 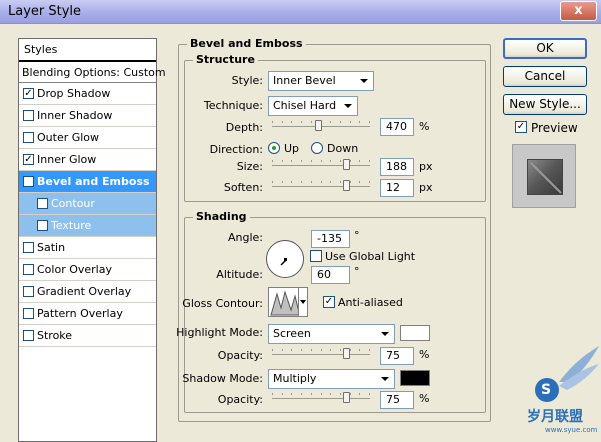 What do you see at coordinates (546, 390) in the screenshot?
I see `watermark-badge: S` at bounding box center [546, 390].